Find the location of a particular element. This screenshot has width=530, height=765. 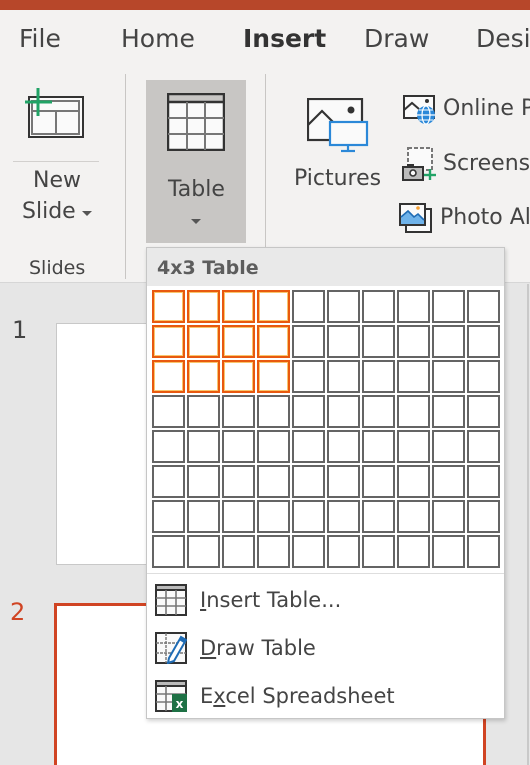

tab-home: Home is located at coordinates (158, 38).